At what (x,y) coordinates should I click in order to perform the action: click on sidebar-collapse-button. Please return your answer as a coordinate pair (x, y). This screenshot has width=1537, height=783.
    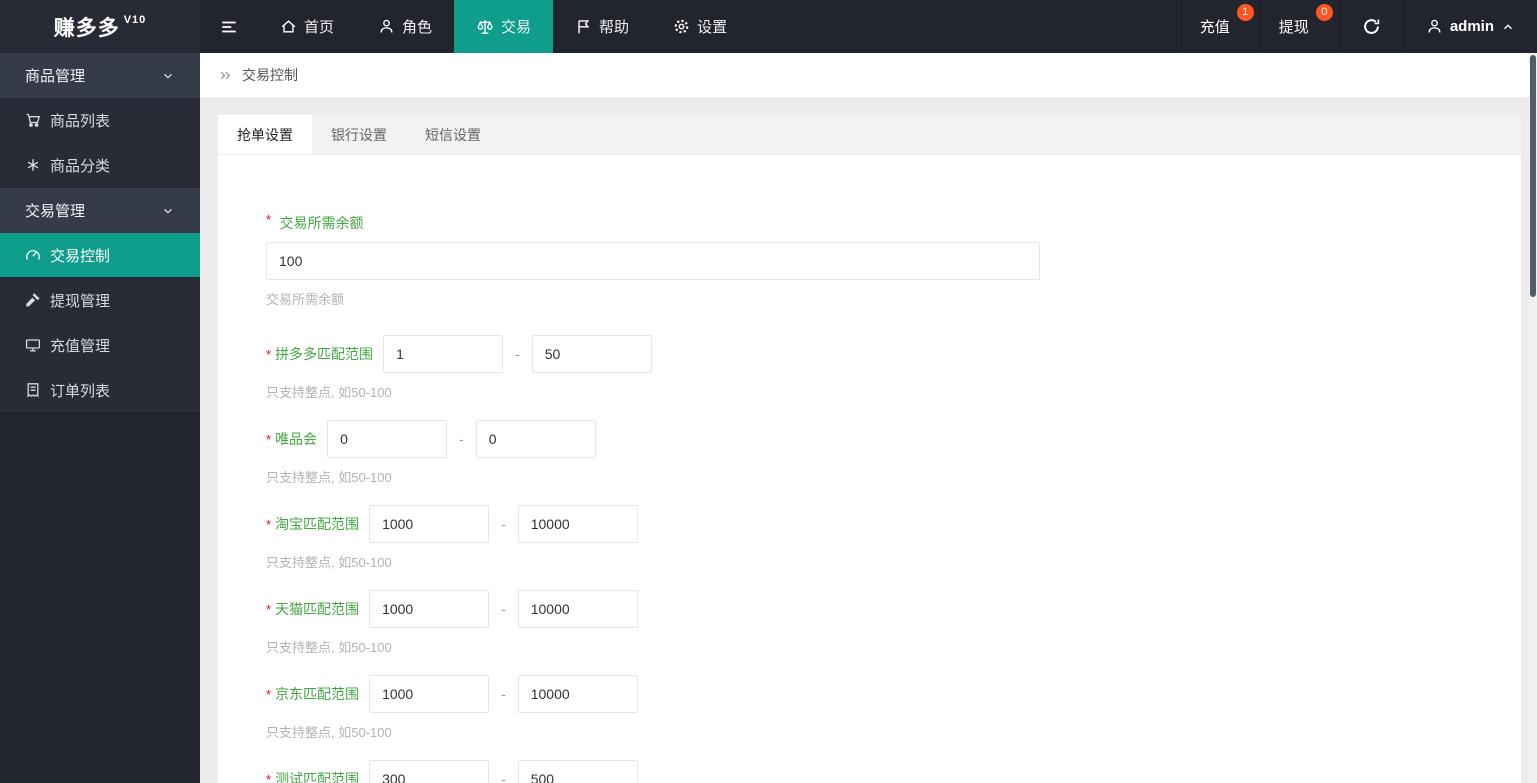
    Looking at the image, I should click on (229, 26).